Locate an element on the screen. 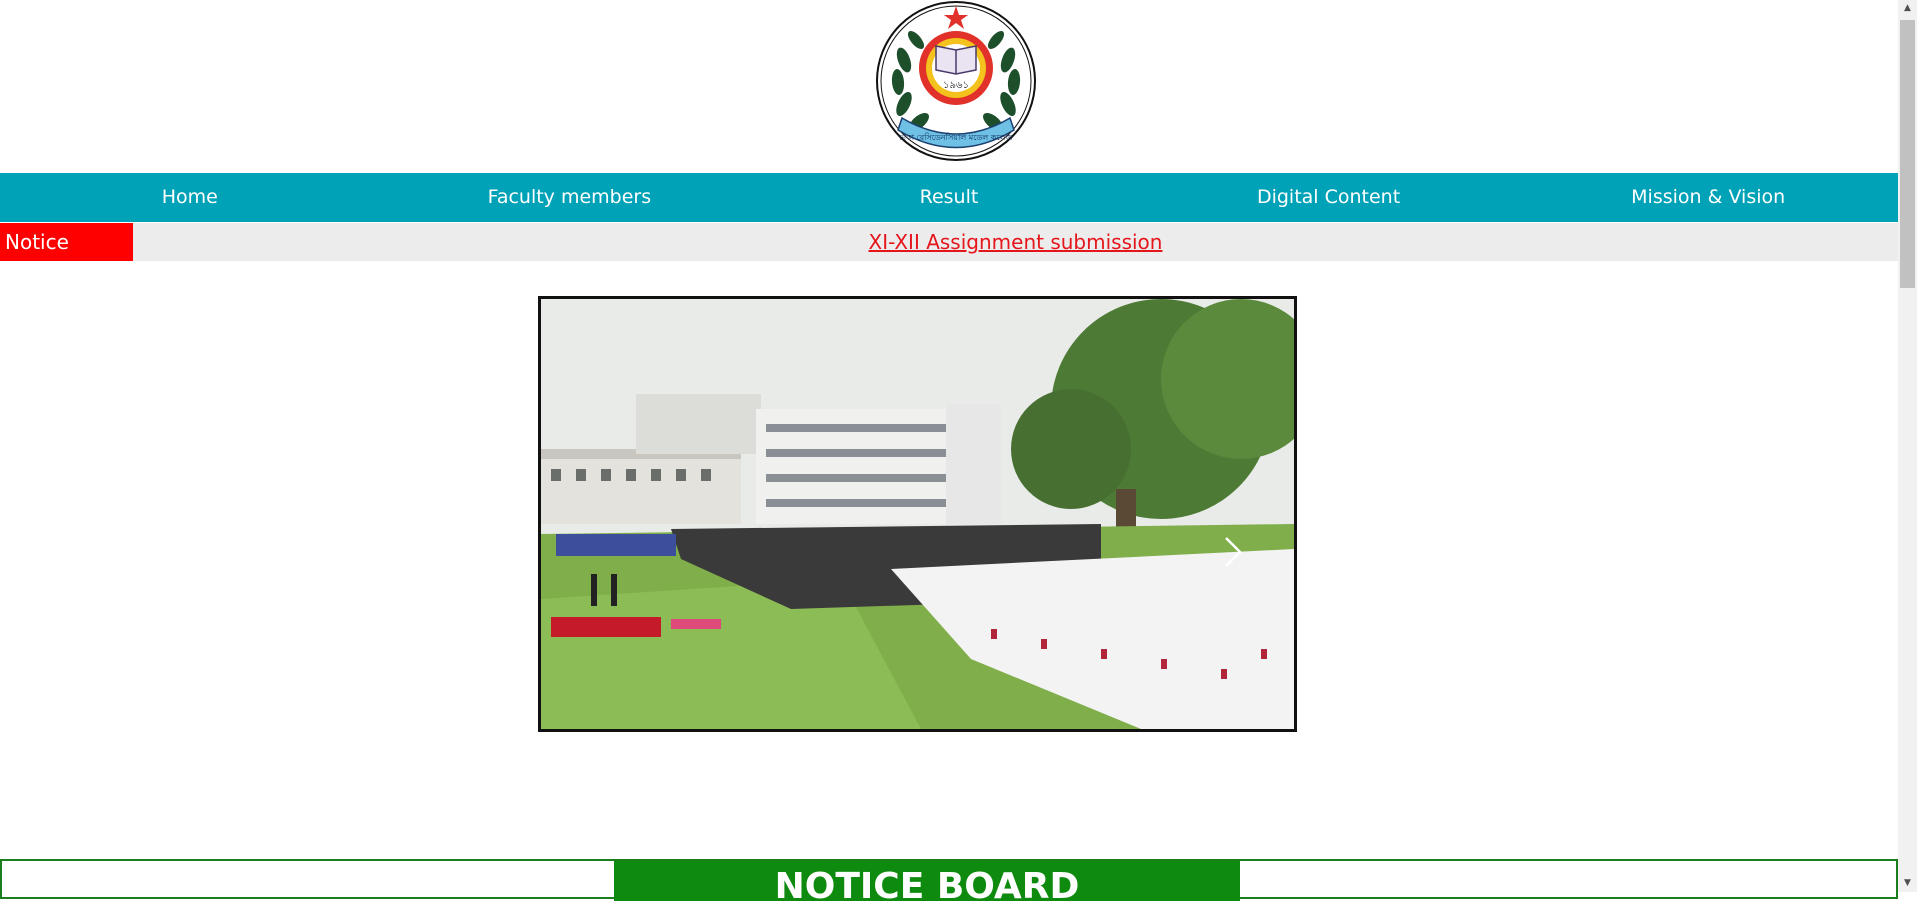 This screenshot has height=901, width=1917. notice-board-title: NOTICE BOARD is located at coordinates (927, 881).